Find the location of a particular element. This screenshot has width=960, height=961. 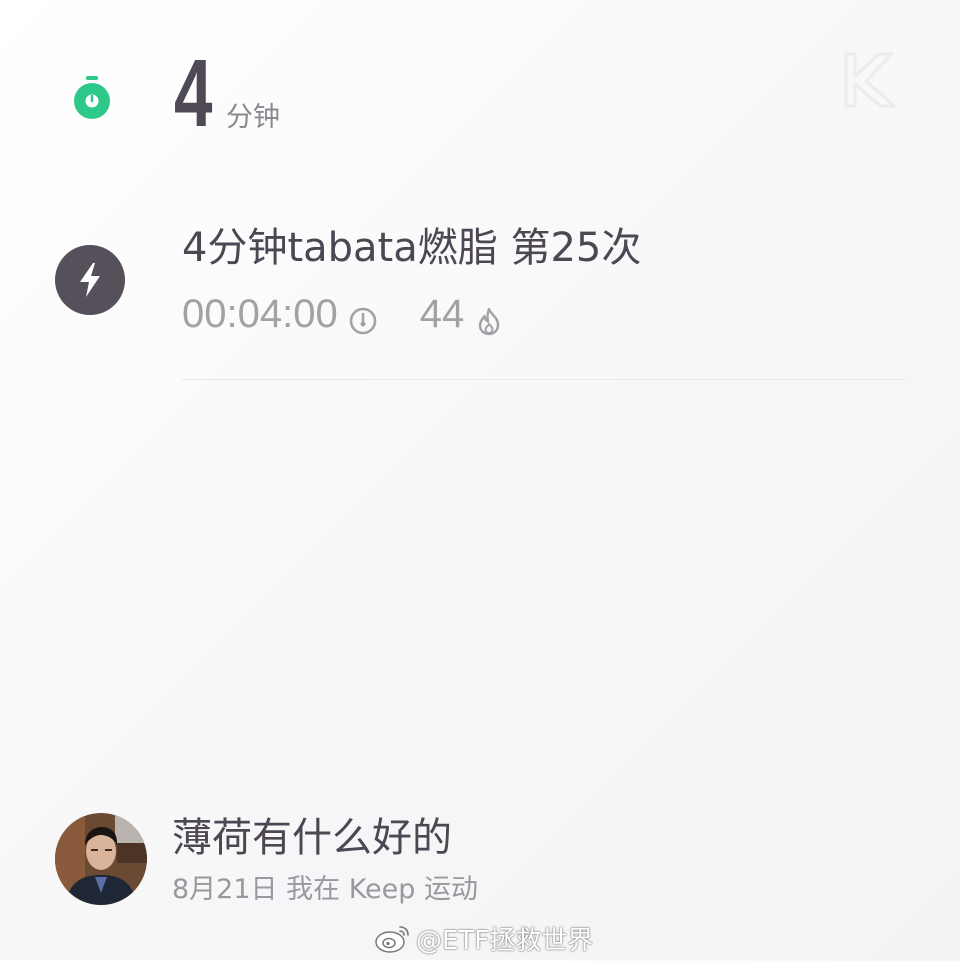

lightning-bolt-icon is located at coordinates (90, 280).